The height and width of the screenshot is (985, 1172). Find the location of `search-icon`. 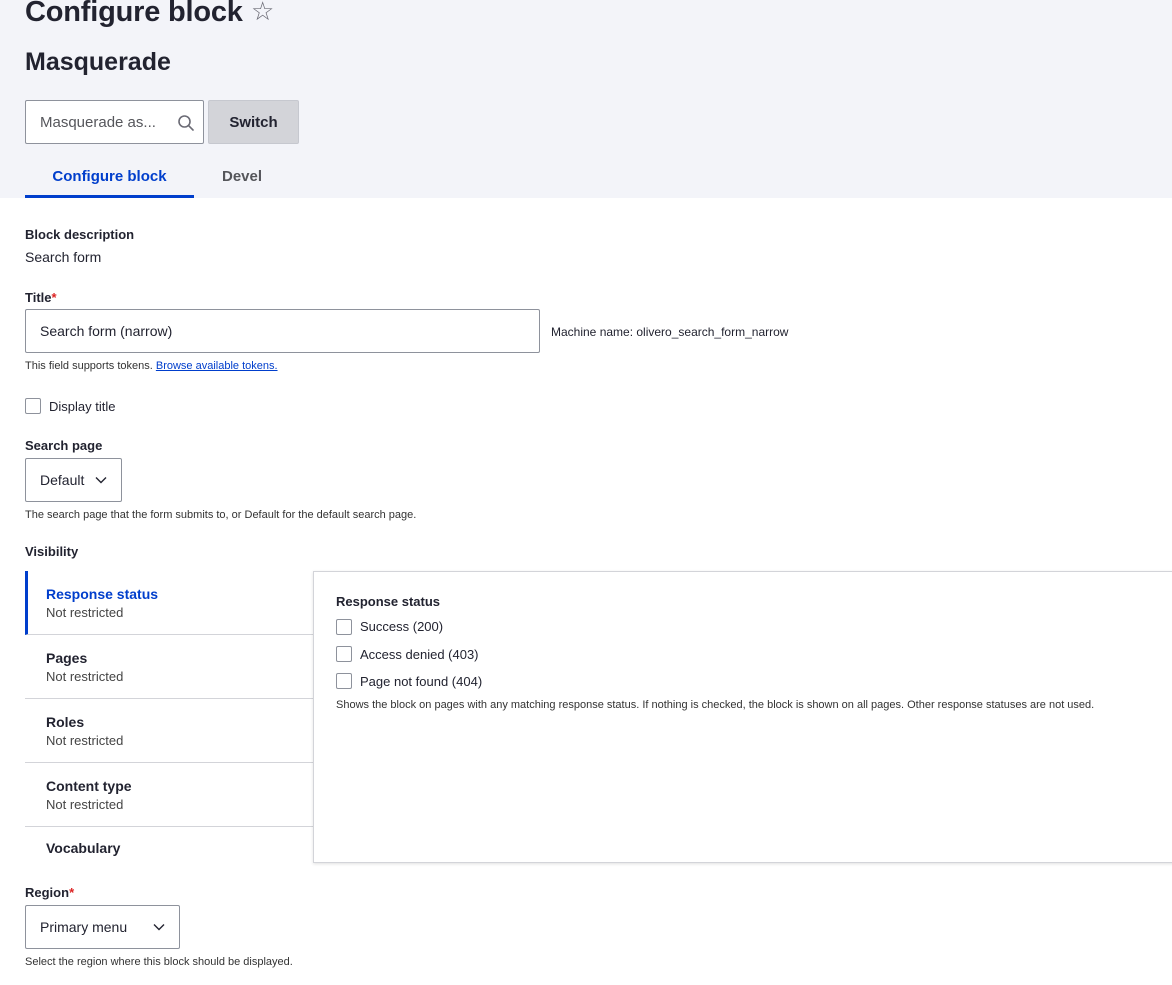

search-icon is located at coordinates (186, 123).